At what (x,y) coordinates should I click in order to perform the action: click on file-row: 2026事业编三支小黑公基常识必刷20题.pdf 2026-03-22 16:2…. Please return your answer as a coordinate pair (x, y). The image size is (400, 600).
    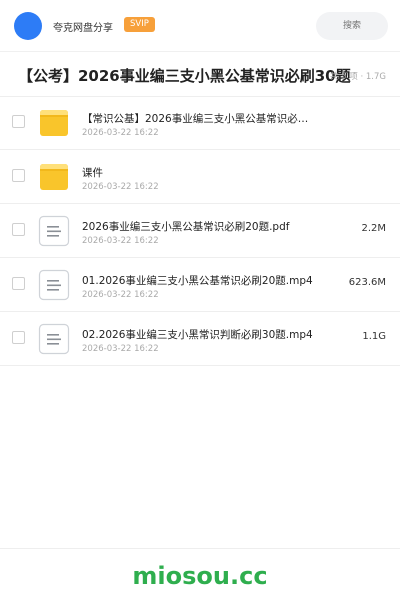
    Looking at the image, I should click on (200, 231).